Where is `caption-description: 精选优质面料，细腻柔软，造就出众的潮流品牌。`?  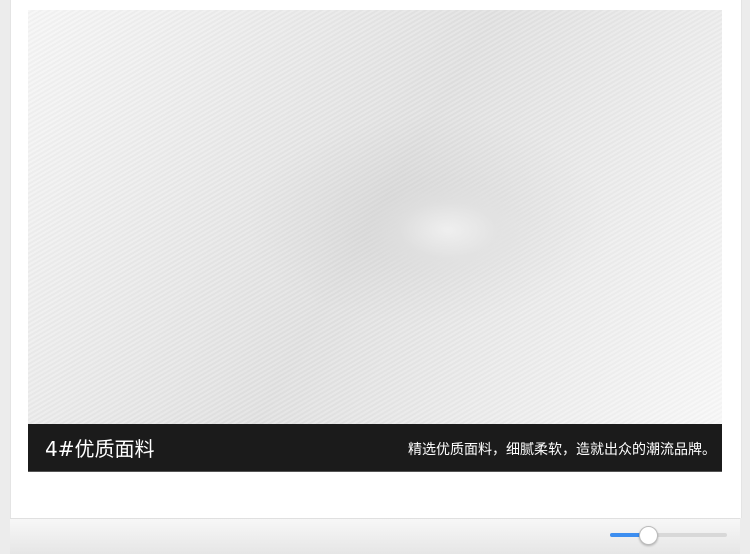
caption-description: 精选优质面料，细腻柔软，造就出众的潮流品牌。 is located at coordinates (562, 450).